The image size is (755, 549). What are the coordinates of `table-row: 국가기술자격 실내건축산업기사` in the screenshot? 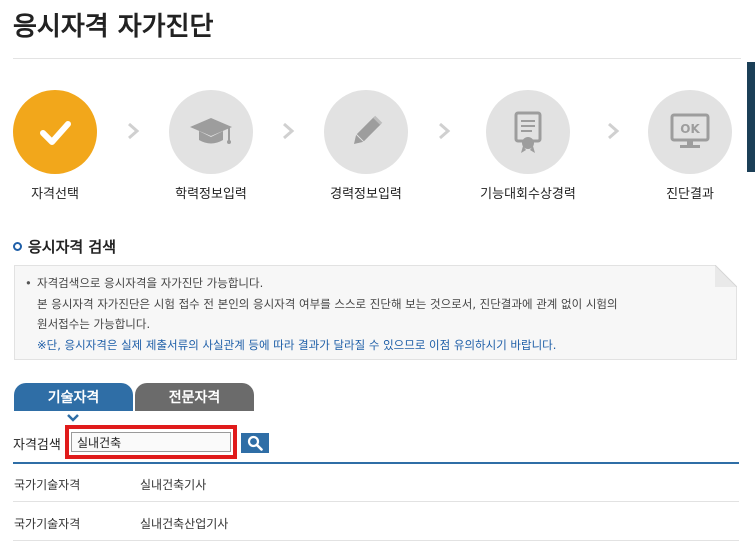 It's located at (376, 522).